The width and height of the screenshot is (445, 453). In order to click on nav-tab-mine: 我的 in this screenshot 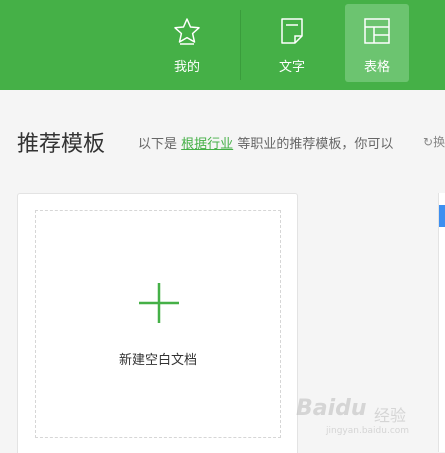, I will do `click(187, 43)`.